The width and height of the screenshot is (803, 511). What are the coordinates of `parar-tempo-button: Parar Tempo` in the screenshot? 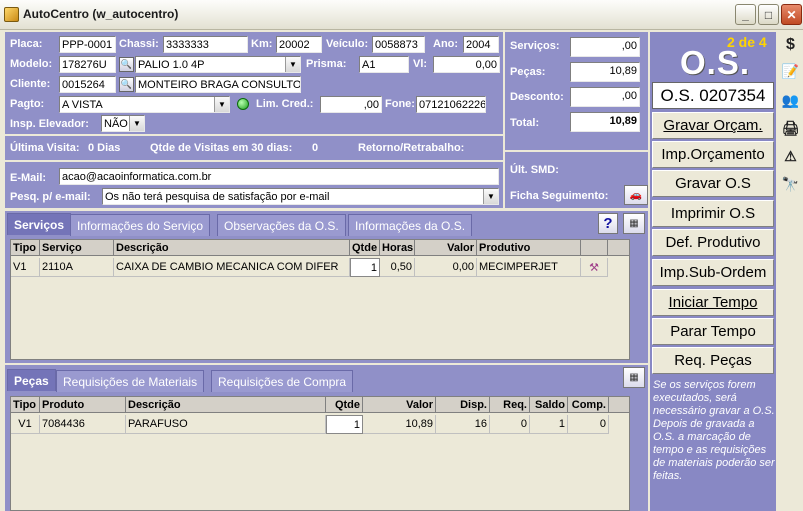 It's located at (713, 331).